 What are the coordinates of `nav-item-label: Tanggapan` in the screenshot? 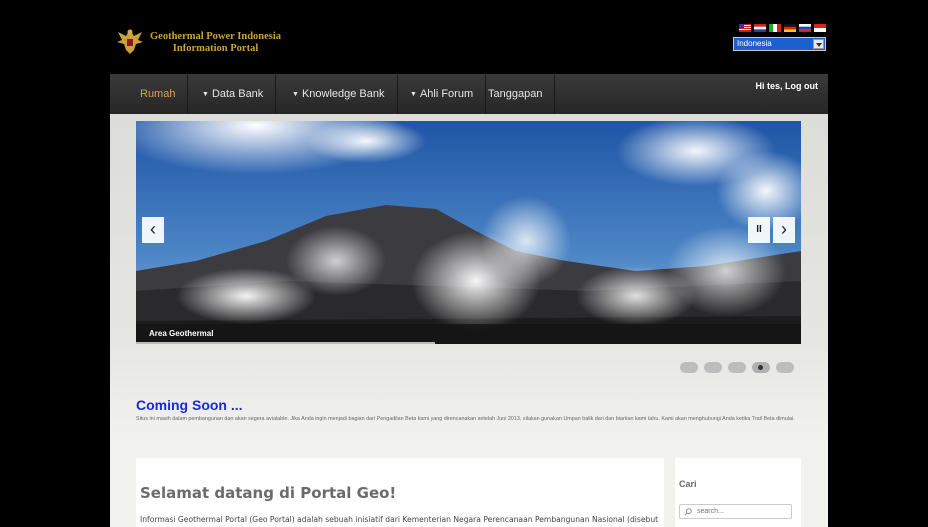 It's located at (515, 94).